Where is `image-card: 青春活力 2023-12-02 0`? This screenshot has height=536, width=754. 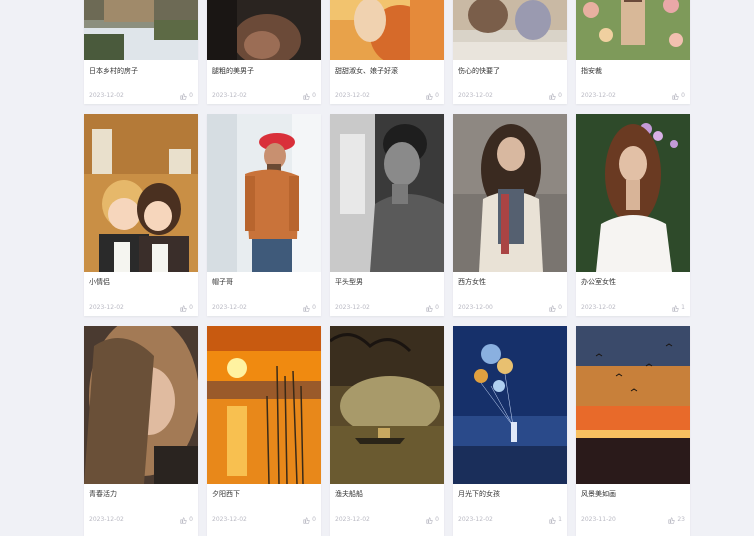 image-card: 青春活力 2023-12-02 0 is located at coordinates (141, 431).